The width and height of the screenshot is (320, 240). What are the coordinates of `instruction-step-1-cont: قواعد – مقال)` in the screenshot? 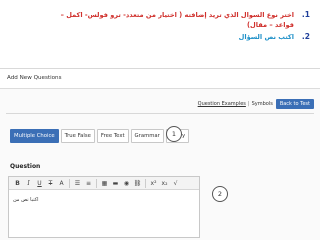 It's located at (160, 25).